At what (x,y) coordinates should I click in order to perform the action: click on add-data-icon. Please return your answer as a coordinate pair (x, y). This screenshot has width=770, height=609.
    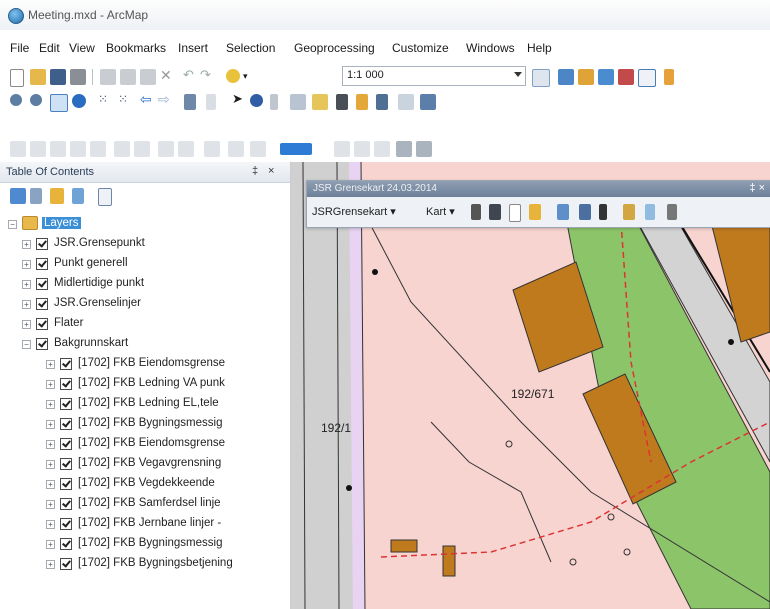
    Looking at the image, I should click on (233, 76).